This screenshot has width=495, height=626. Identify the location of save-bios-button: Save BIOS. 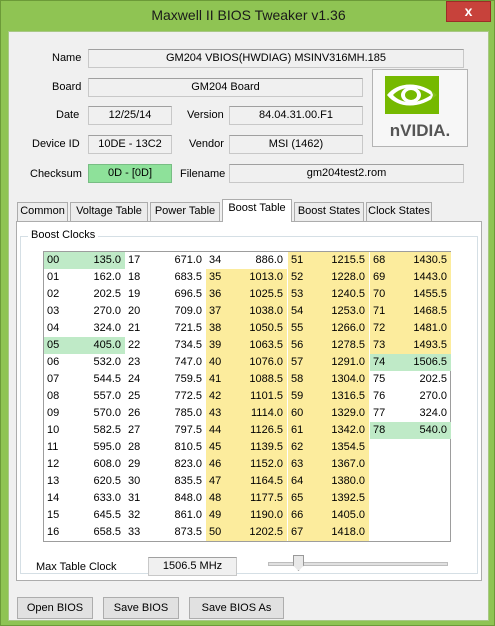
(141, 608).